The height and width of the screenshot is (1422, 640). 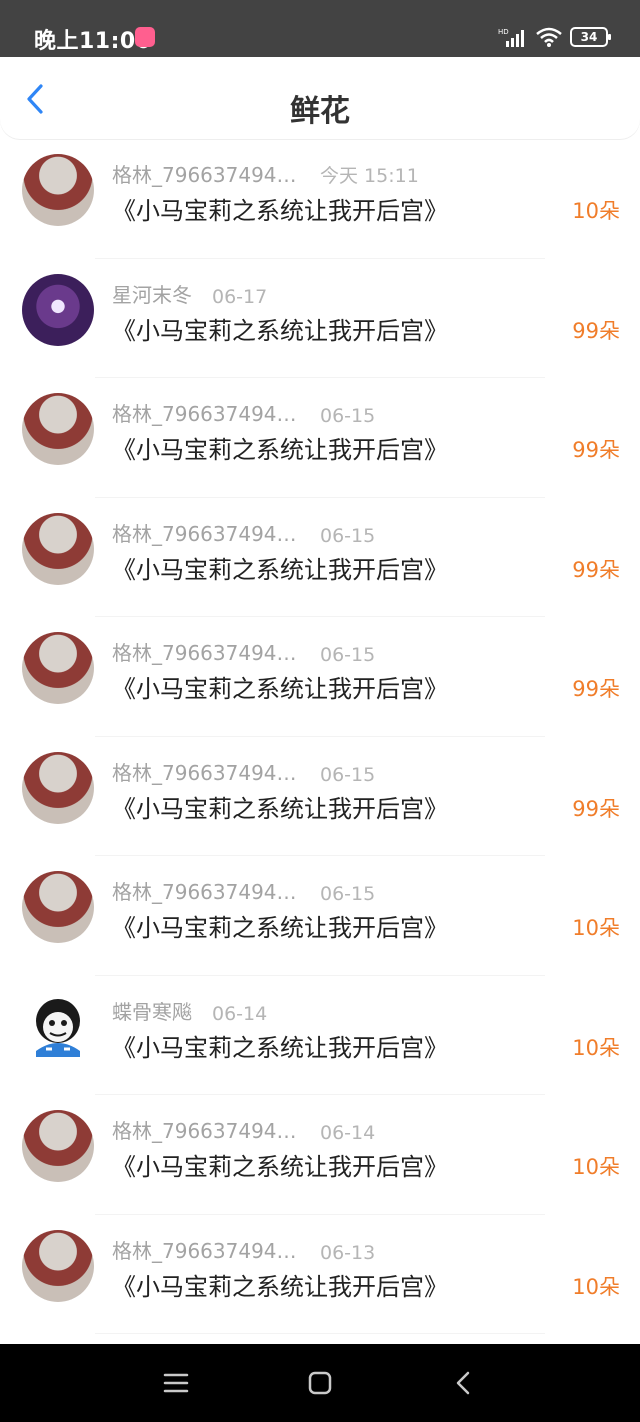 What do you see at coordinates (511, 37) in the screenshot?
I see `signal-icon: HD` at bounding box center [511, 37].